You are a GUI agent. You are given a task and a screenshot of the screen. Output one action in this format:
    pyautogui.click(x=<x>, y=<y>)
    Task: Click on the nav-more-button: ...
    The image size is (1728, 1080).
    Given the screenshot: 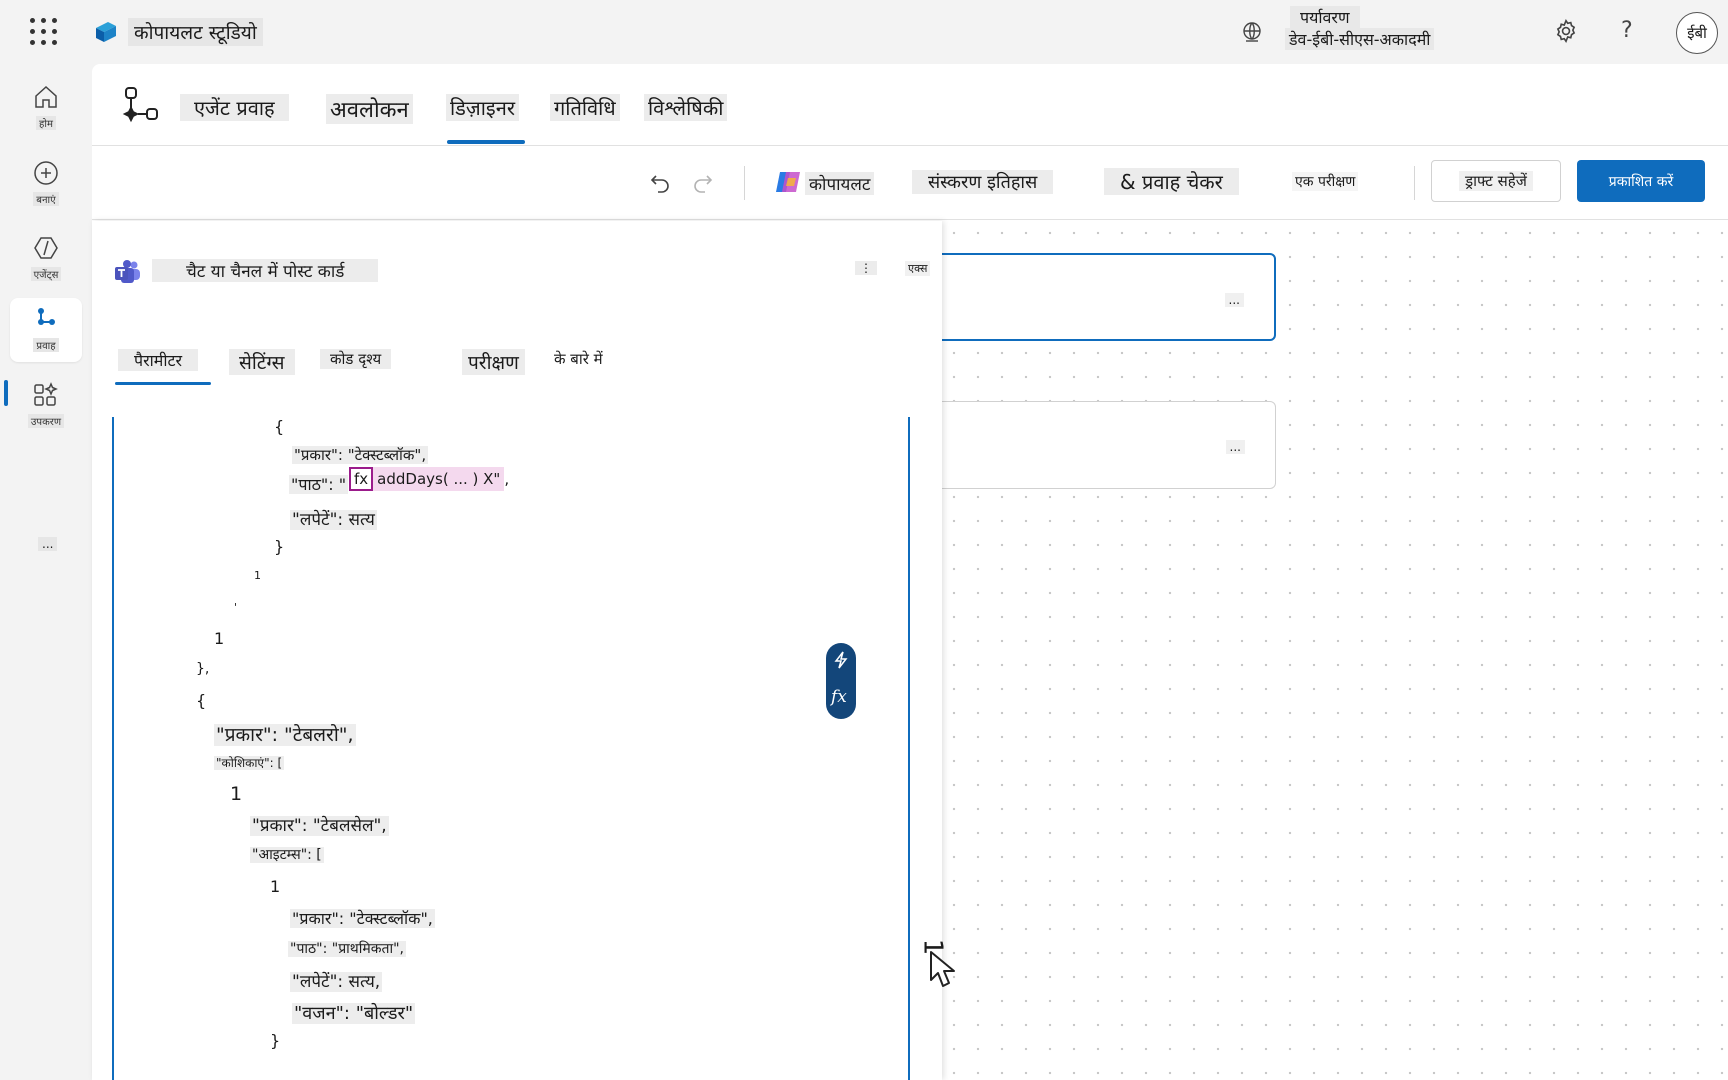 What is the action you would take?
    pyautogui.click(x=48, y=544)
    